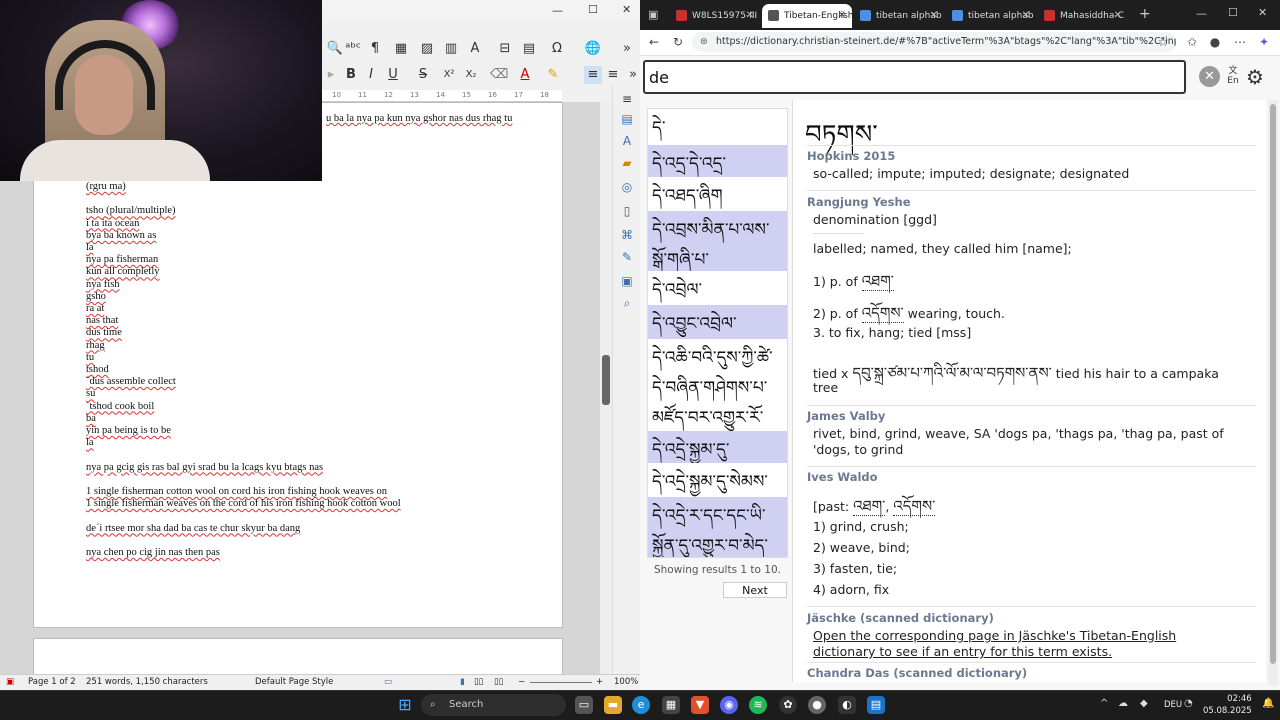 The image size is (1280, 720). What do you see at coordinates (626, 682) in the screenshot?
I see `zoom-level: 100%` at bounding box center [626, 682].